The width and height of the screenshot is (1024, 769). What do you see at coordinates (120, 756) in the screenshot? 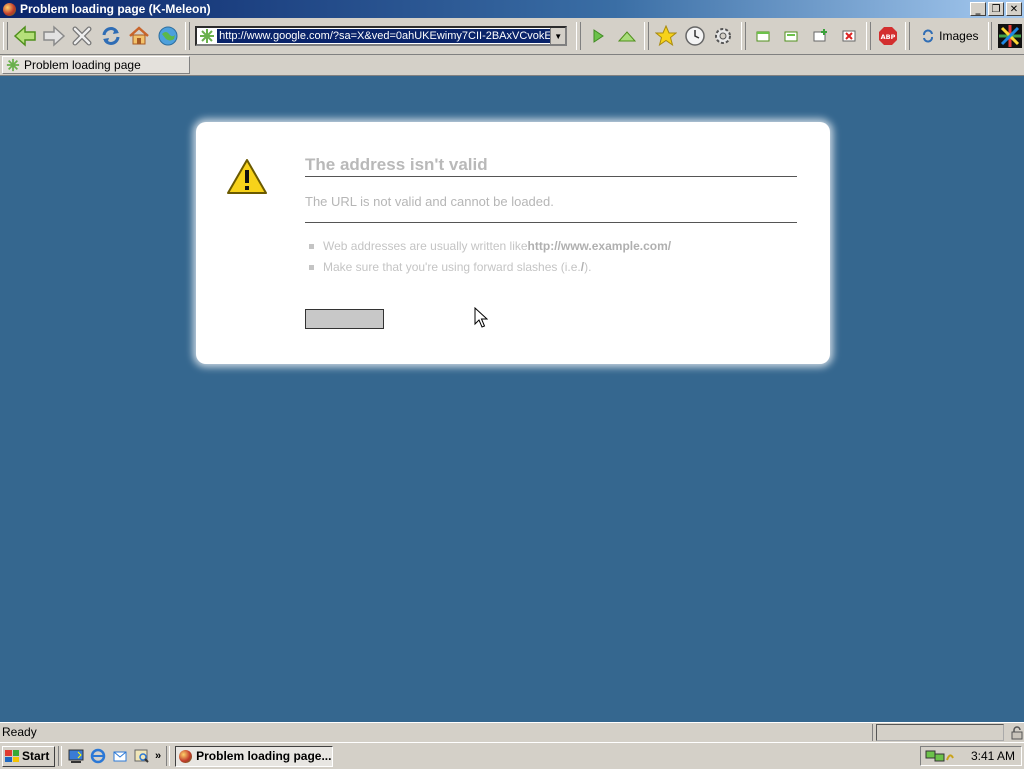
I see `quicklaunch-outlook` at bounding box center [120, 756].